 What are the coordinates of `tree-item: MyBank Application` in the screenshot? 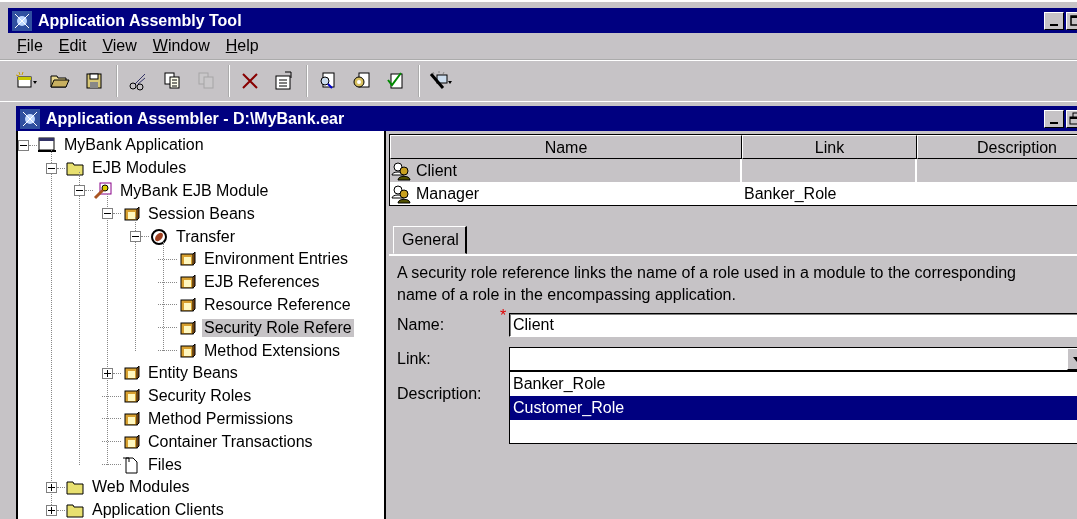 It's located at (134, 145).